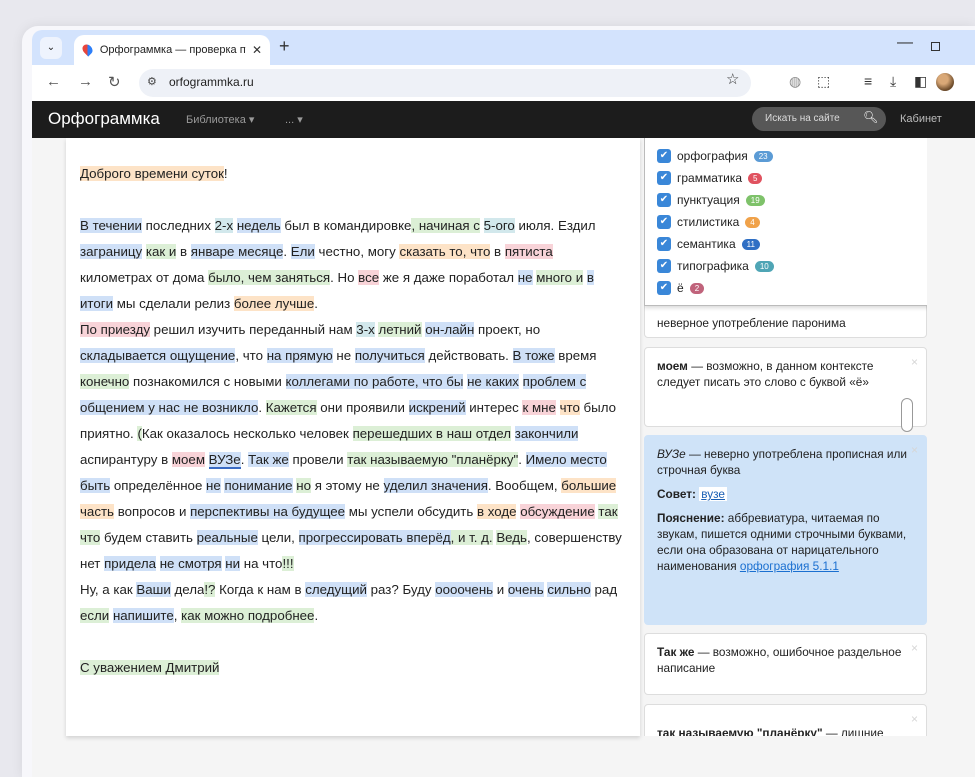 This screenshot has height=777, width=975. What do you see at coordinates (789, 566) in the screenshot?
I see `rule-link: орфография 5.1.1` at bounding box center [789, 566].